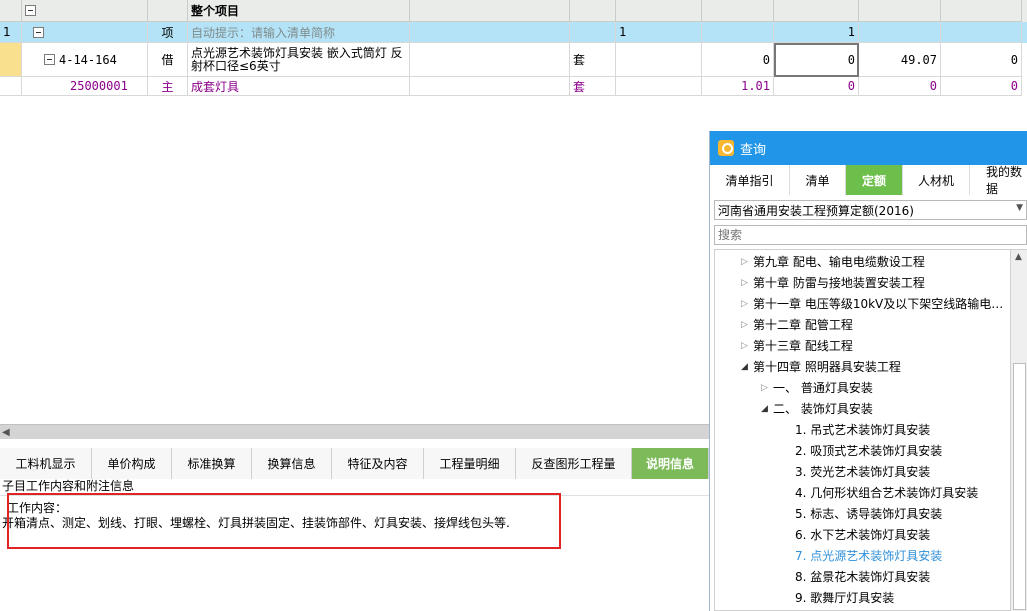 Image resolution: width=1027 pixels, height=611 pixels. What do you see at coordinates (659, 11) in the screenshot?
I see `header-expr-cell` at bounding box center [659, 11].